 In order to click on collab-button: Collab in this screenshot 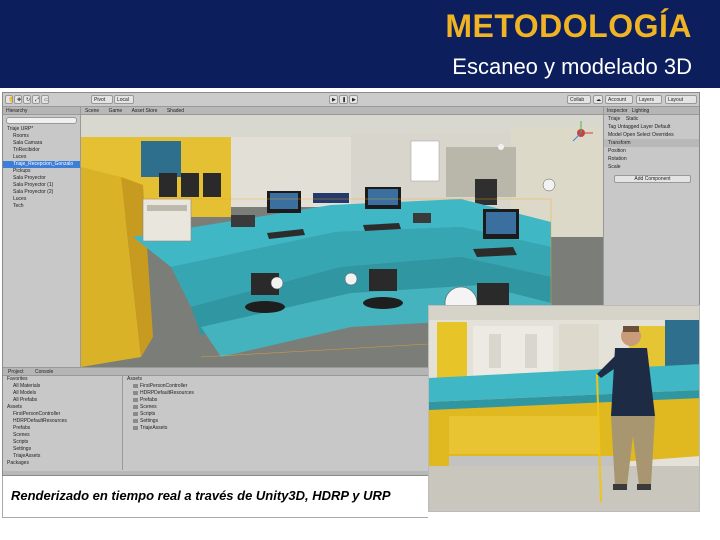, I will do `click(579, 99)`.